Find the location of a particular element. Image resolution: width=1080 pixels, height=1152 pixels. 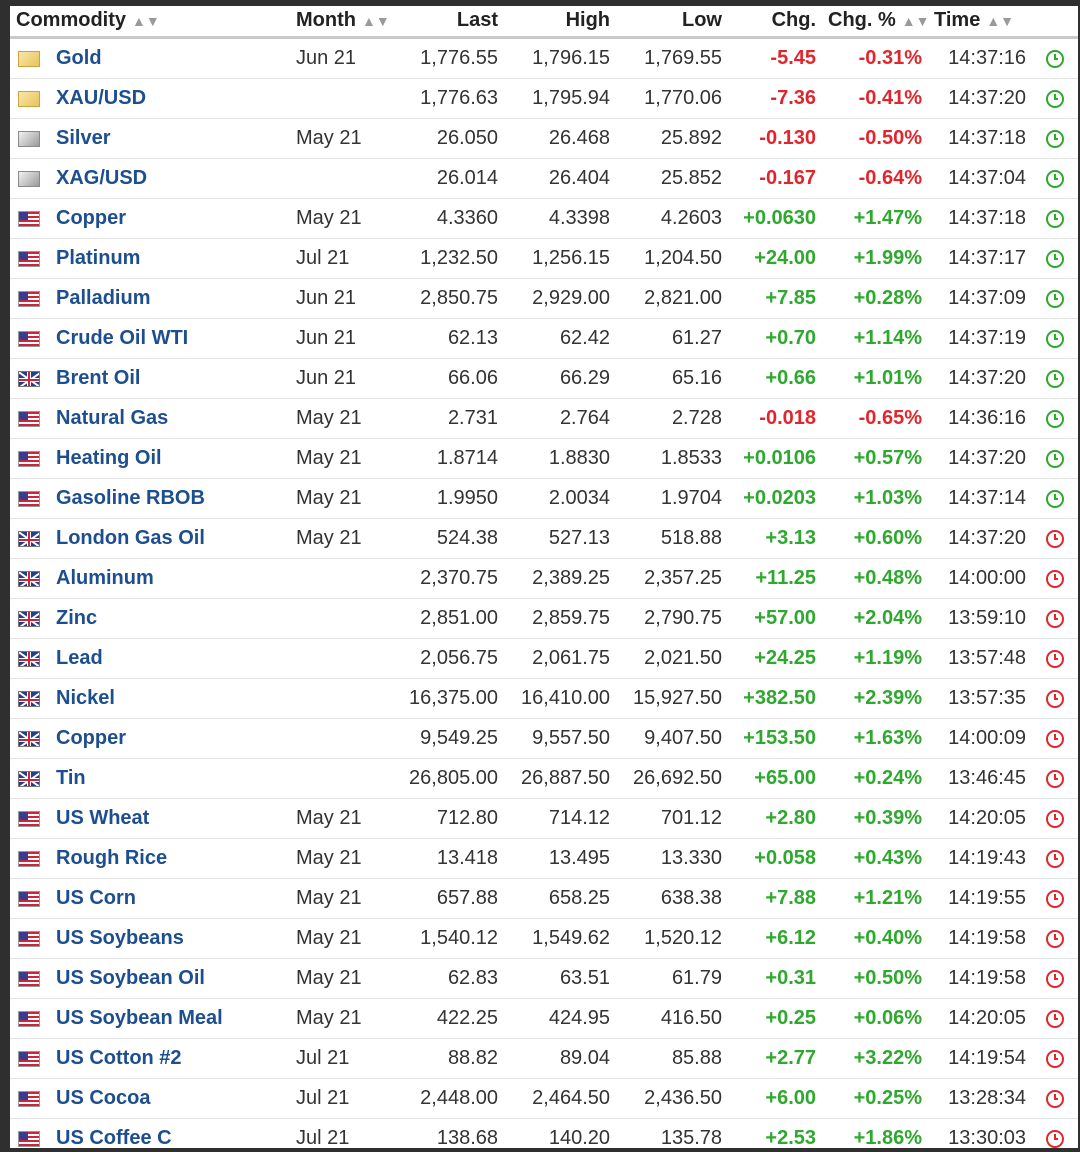

market-open-clock-icon is located at coordinates (1055, 298).